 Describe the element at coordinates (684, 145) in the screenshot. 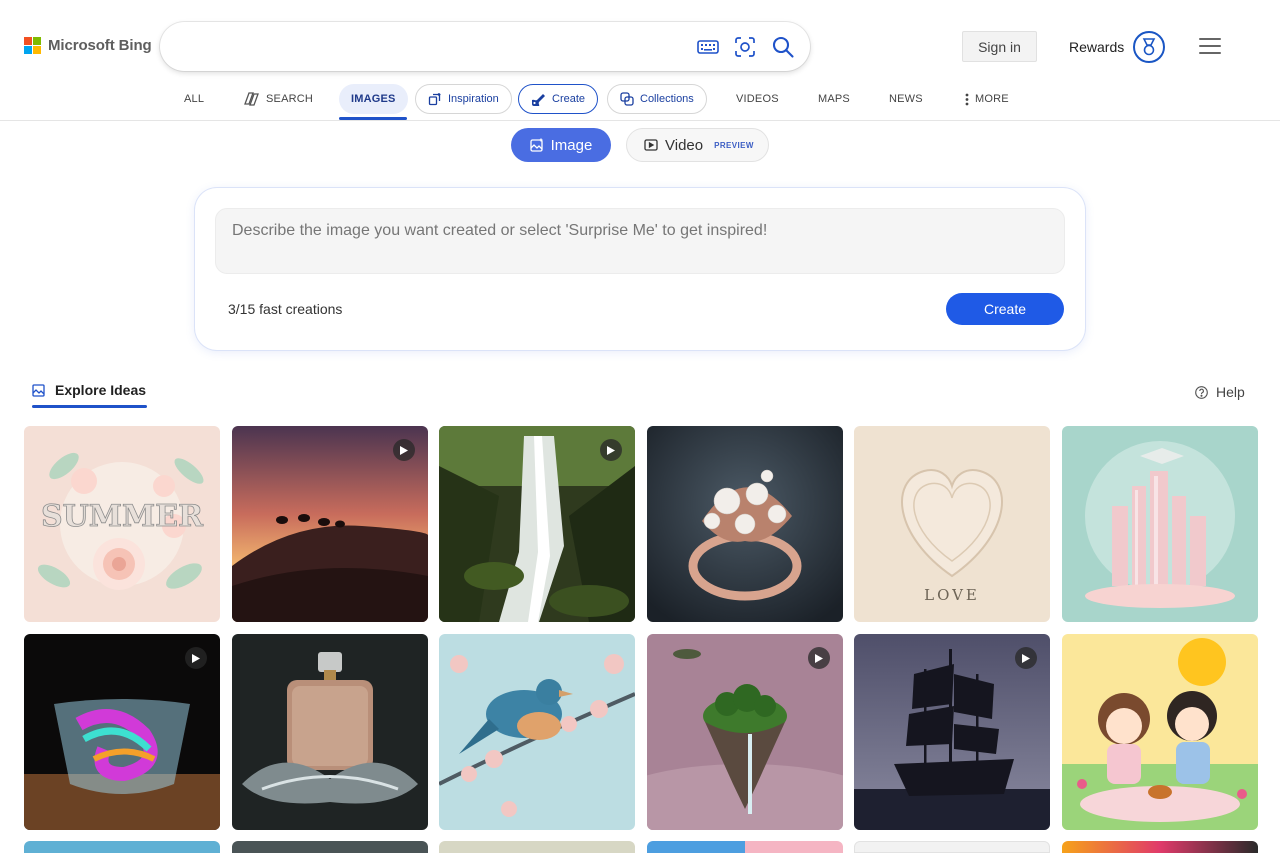

I see `video-mode-label: Video` at that location.